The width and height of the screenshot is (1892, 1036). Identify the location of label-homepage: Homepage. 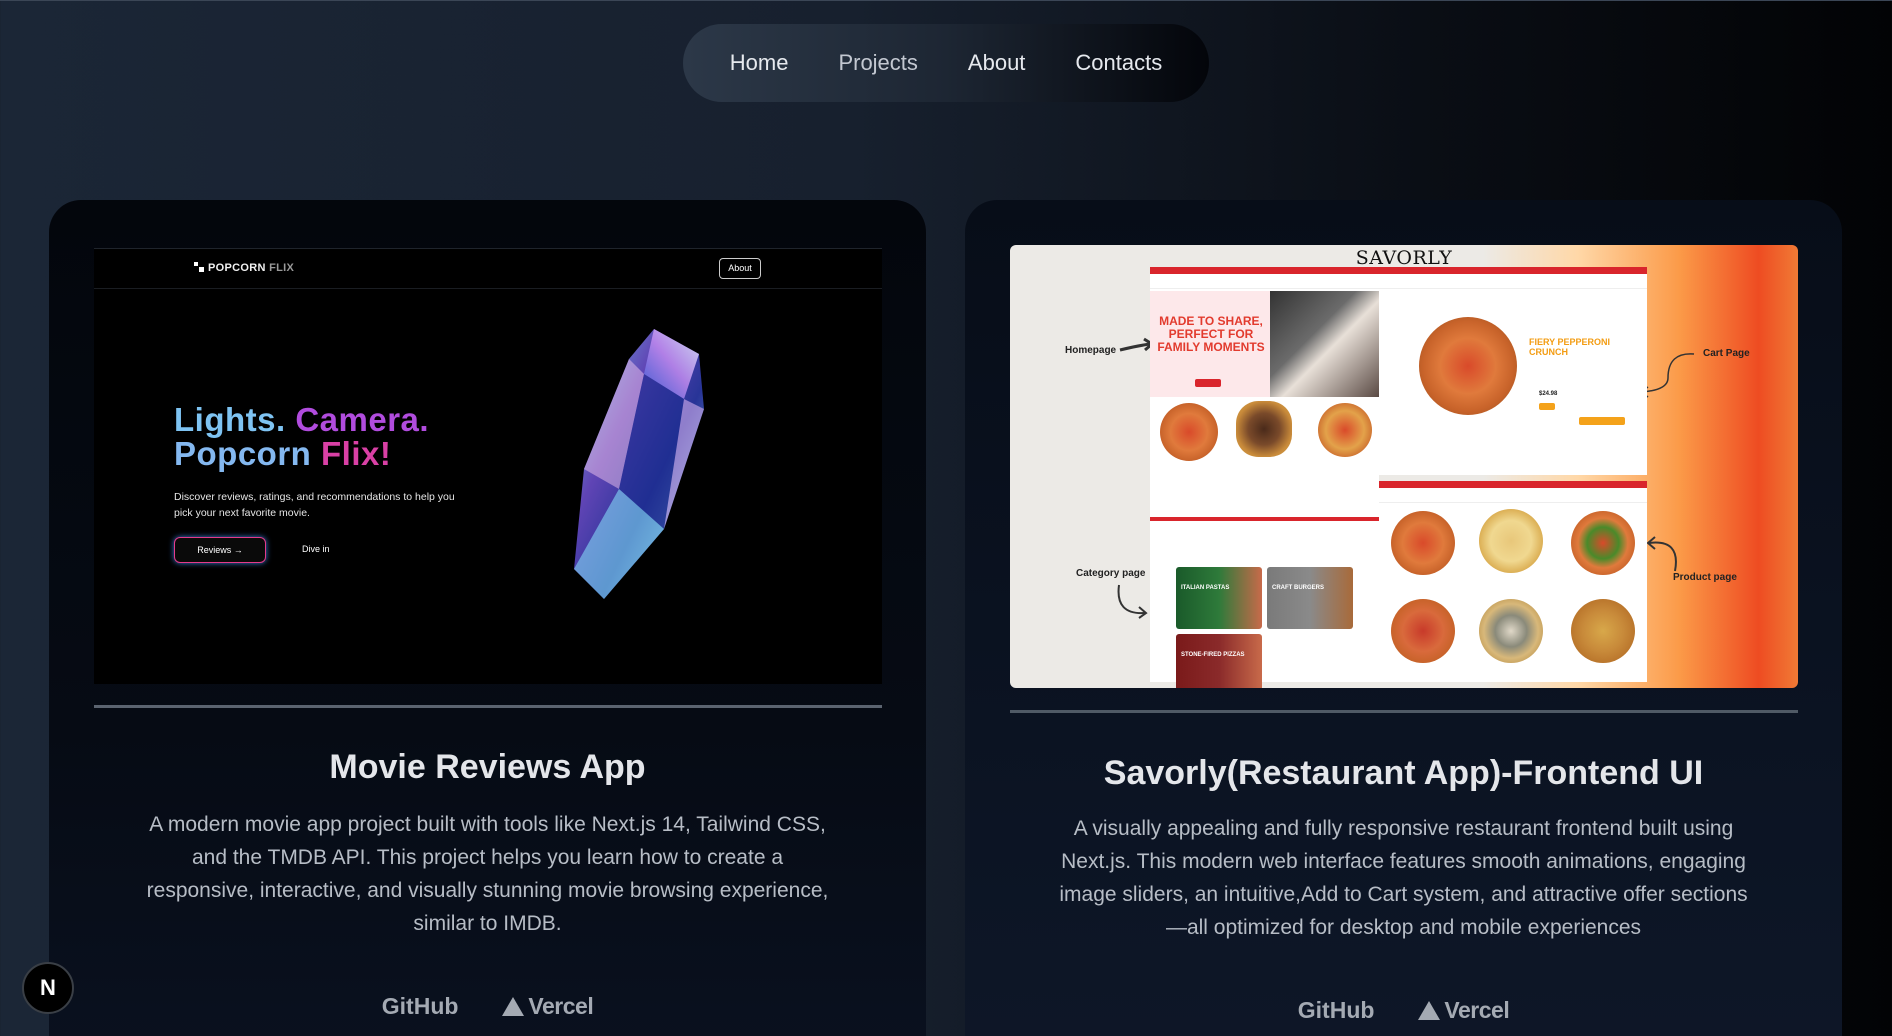
(1091, 350).